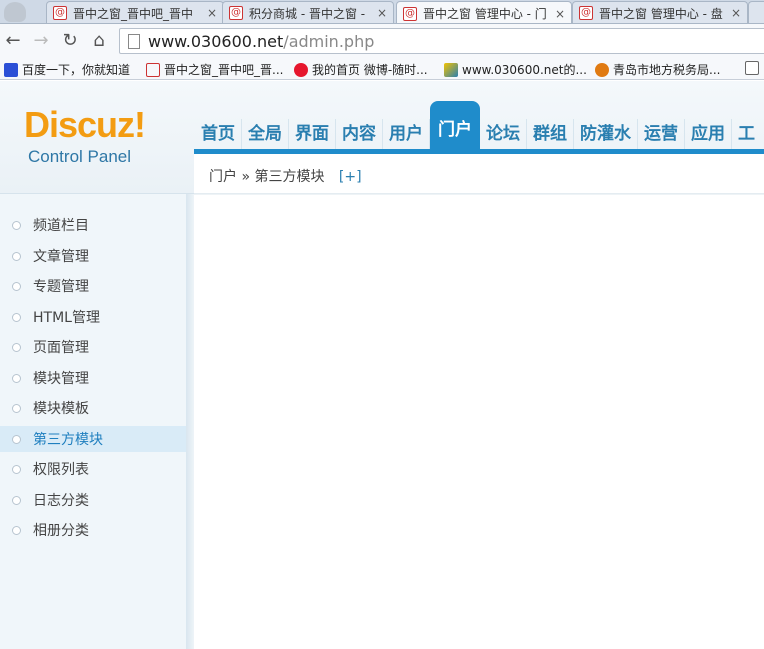 This screenshot has width=764, height=649. Describe the element at coordinates (61, 531) in the screenshot. I see `sidebar-item-label: 相册分类` at that location.